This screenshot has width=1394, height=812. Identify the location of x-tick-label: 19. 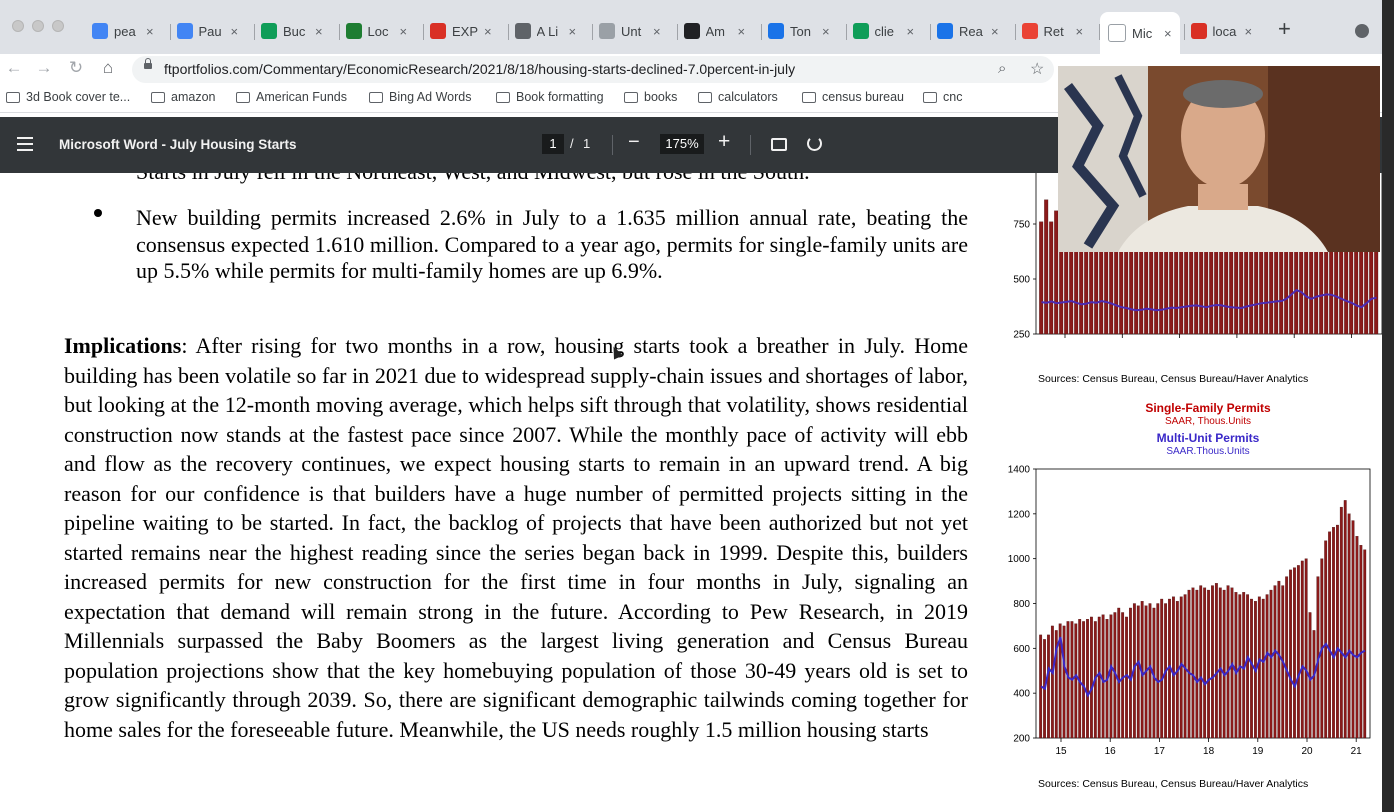
(1237, 342).